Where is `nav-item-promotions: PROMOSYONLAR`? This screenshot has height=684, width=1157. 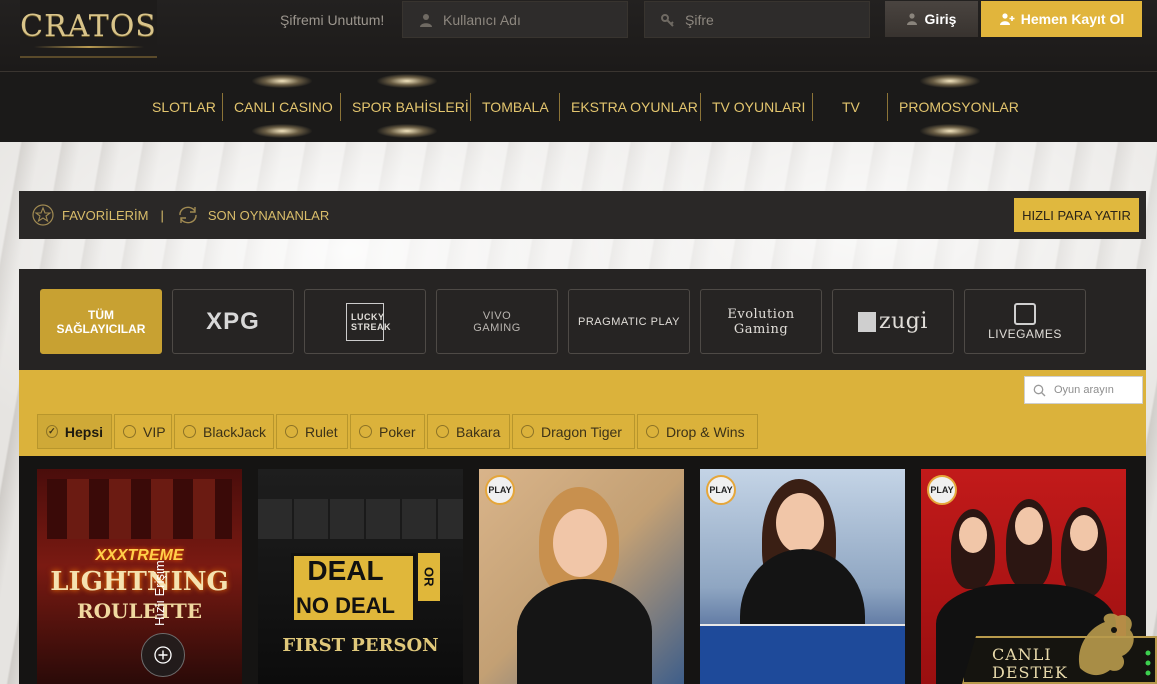
nav-item-promotions: PROMOSYONLAR is located at coordinates (959, 107).